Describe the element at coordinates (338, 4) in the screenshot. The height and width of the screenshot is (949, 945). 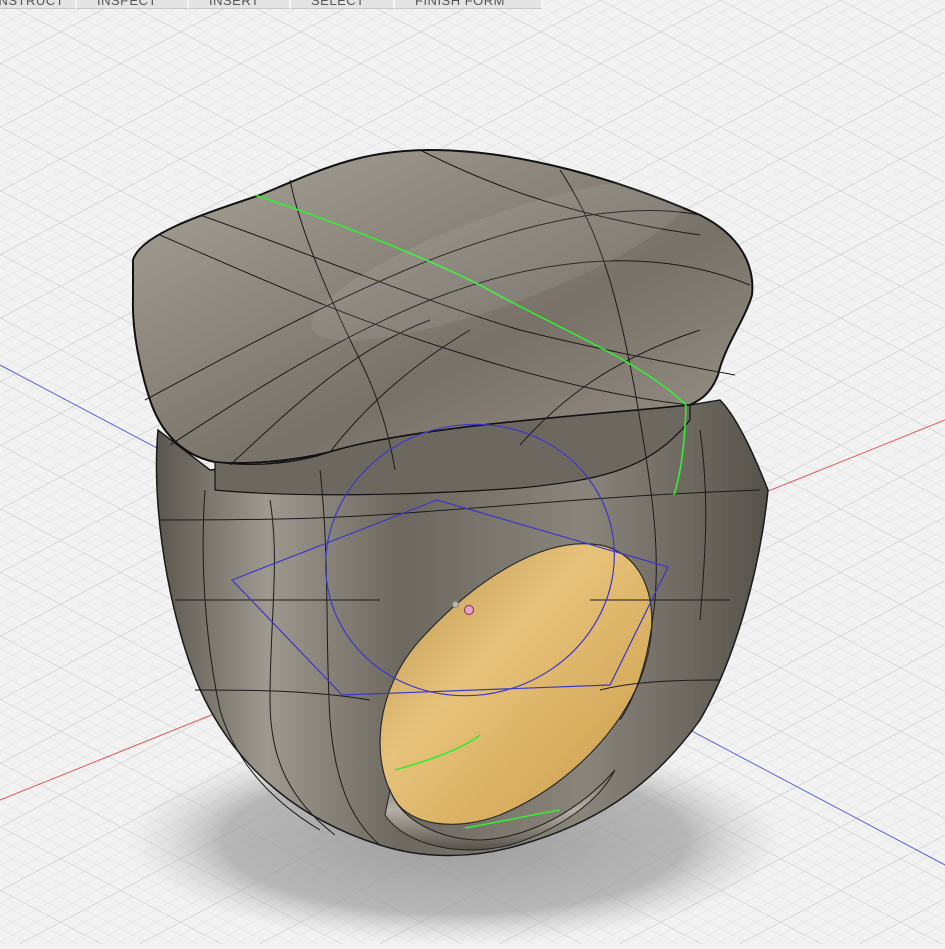
I see `tab-select-label: SELECT` at that location.